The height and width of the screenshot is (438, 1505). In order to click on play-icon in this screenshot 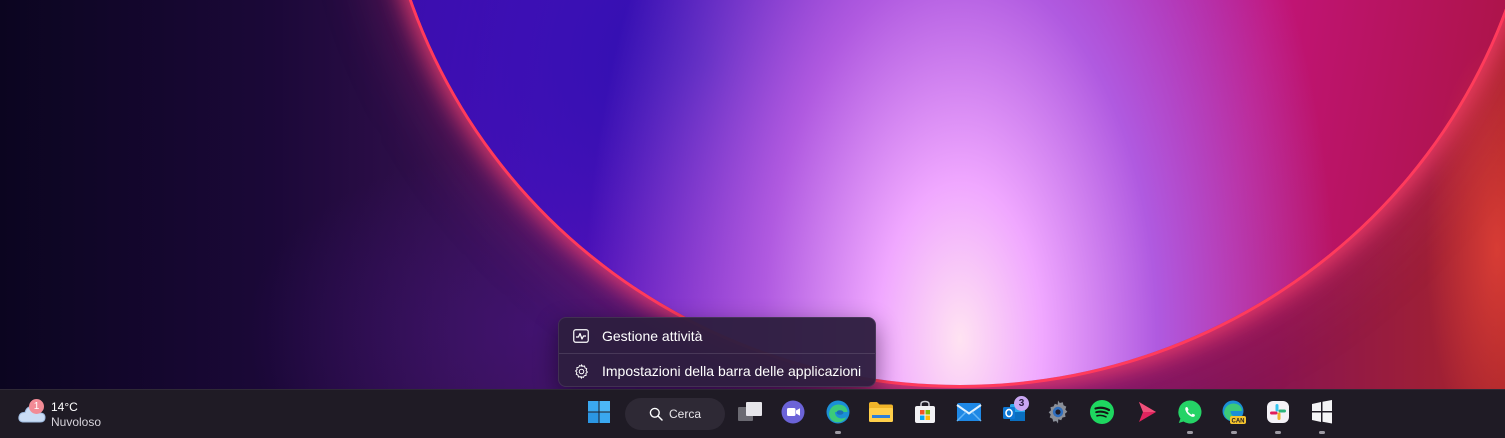, I will do `click(1146, 414)`.